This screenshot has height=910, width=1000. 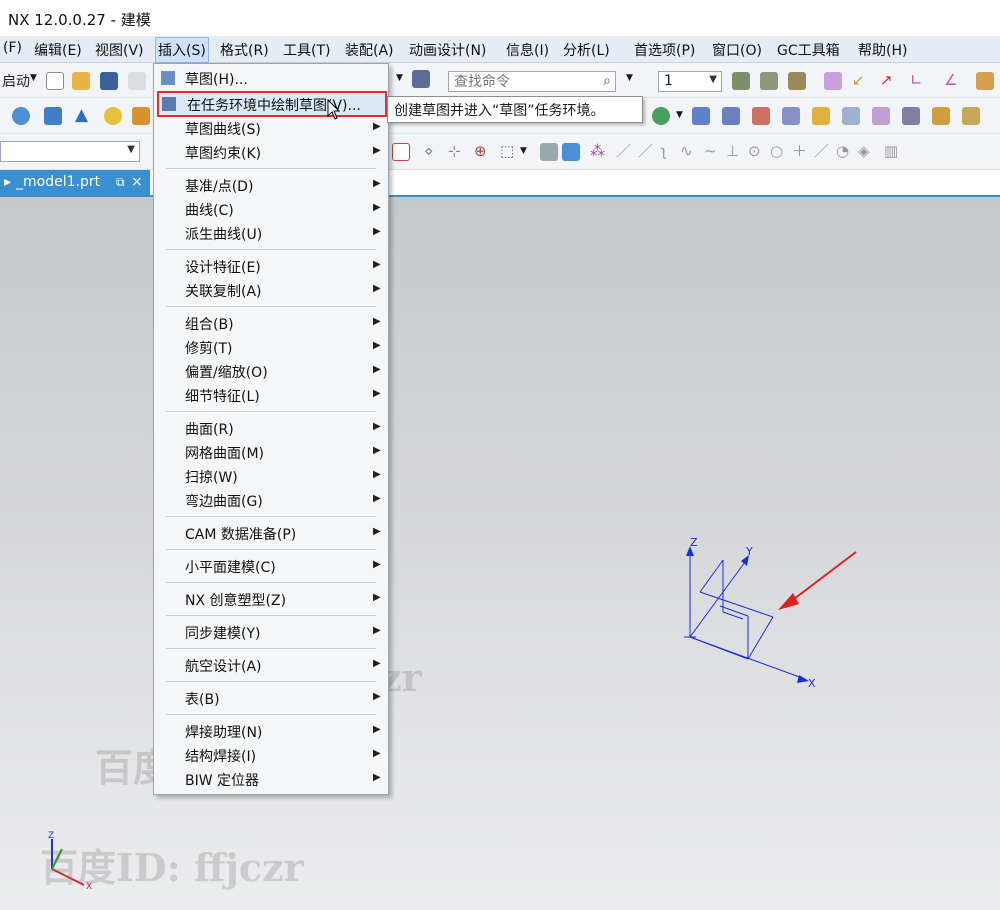 What do you see at coordinates (701, 116) in the screenshot?
I see `through-curves-icon` at bounding box center [701, 116].